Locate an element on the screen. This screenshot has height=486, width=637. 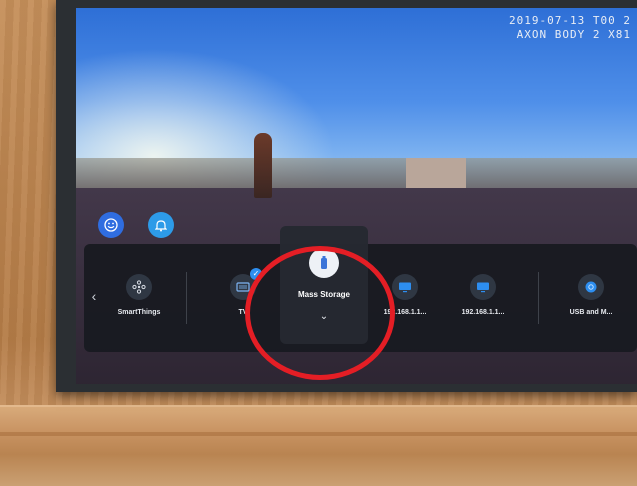
smartthings-icon is located at coordinates (139, 287).